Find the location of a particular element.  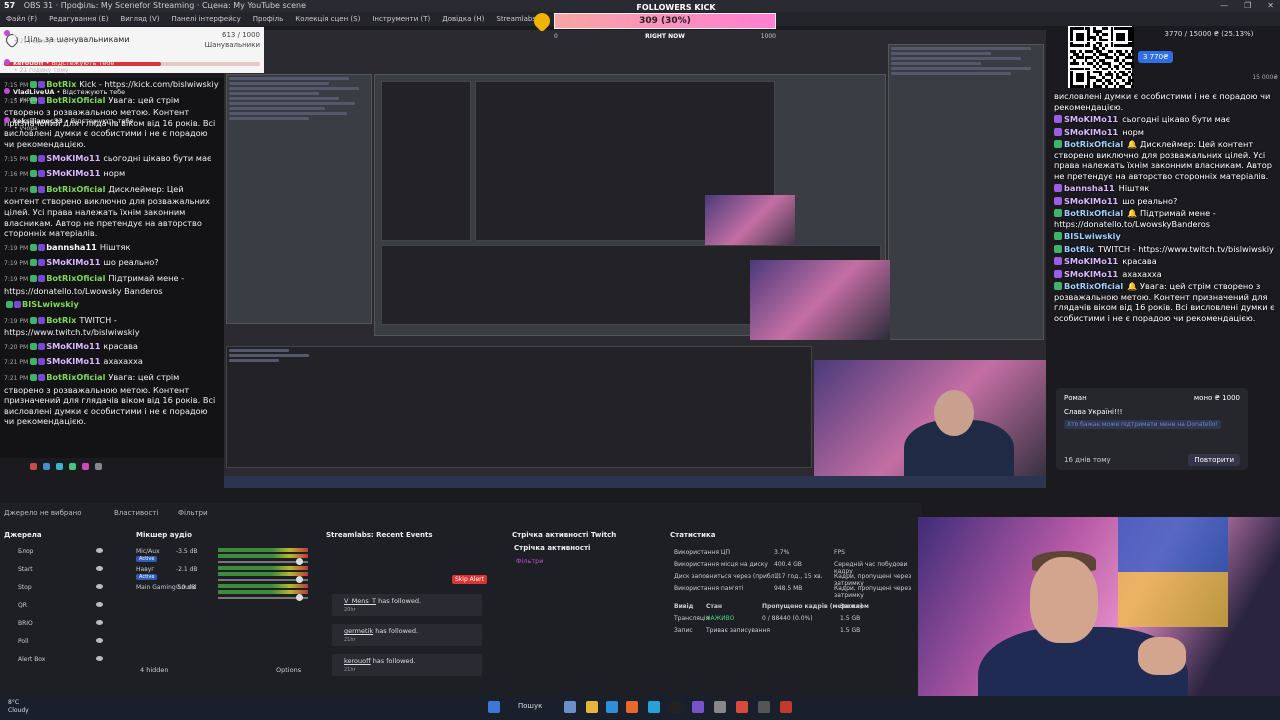

menu-item: Редагування (E) is located at coordinates (78, 19).